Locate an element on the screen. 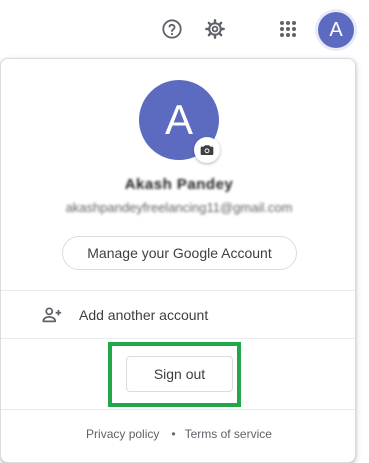 This screenshot has height=463, width=369. settings-icon is located at coordinates (215, 29).